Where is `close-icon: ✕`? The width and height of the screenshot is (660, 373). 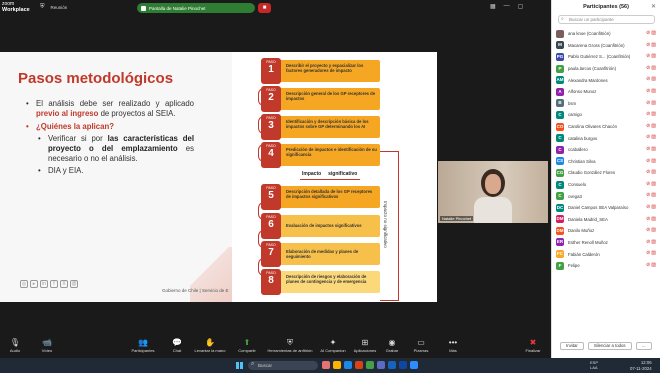
close-icon: ✕ is located at coordinates (653, 6).